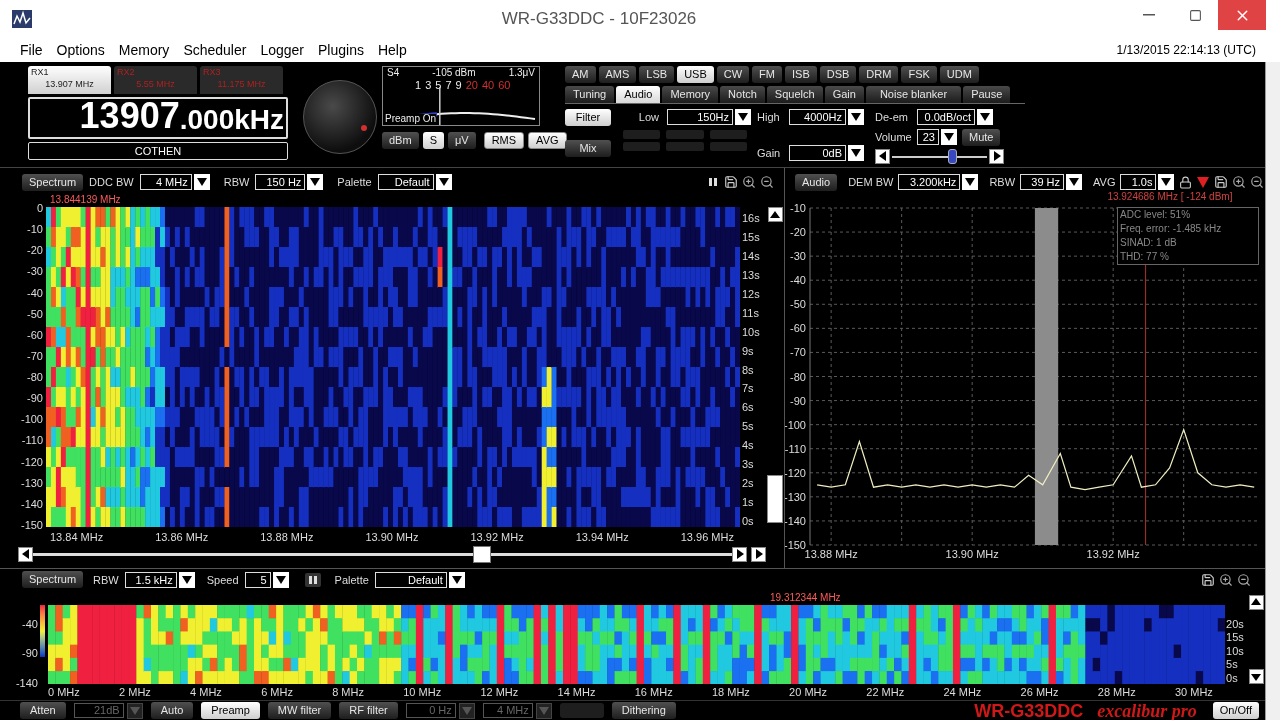  Describe the element at coordinates (580, 74) in the screenshot. I see `mode-button: AM` at that location.